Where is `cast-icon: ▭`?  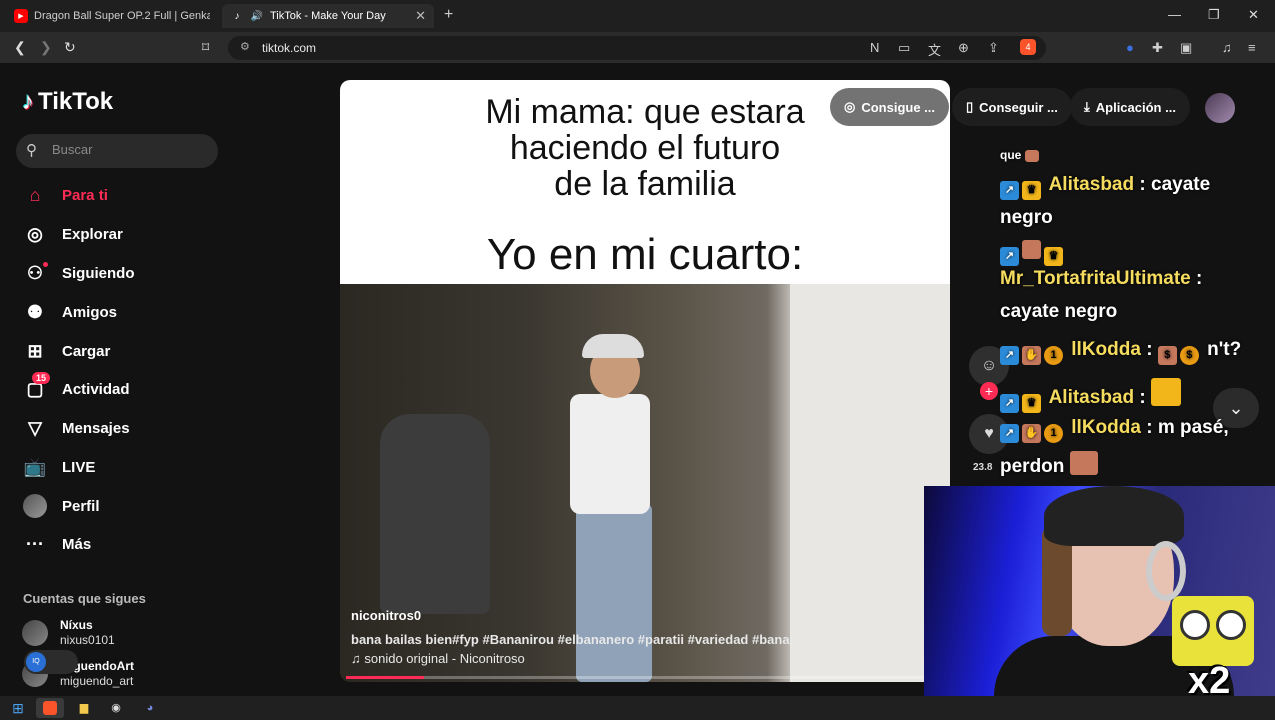 cast-icon: ▭ is located at coordinates (904, 48).